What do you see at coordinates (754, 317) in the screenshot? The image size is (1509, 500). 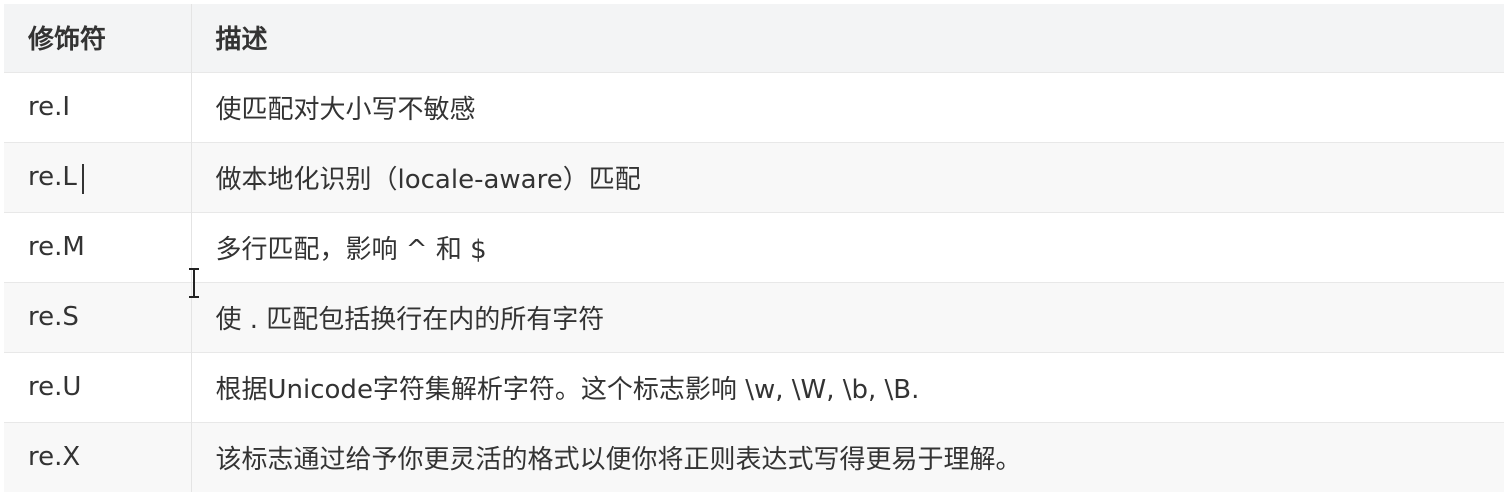 I see `table-row: re.S 使 . 匹配包括换行在内的所有字符` at bounding box center [754, 317].